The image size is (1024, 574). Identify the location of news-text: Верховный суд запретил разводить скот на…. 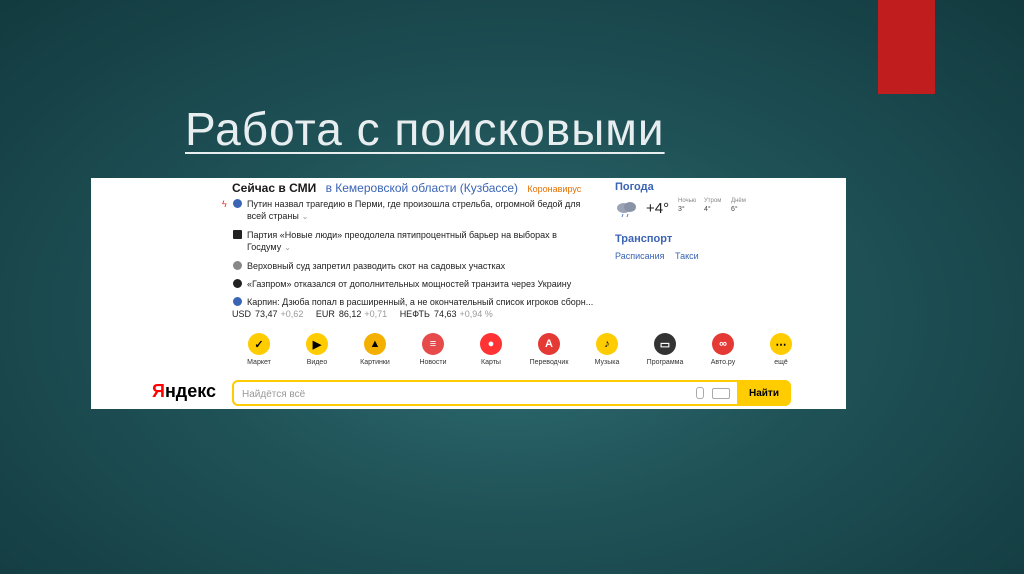
(376, 266).